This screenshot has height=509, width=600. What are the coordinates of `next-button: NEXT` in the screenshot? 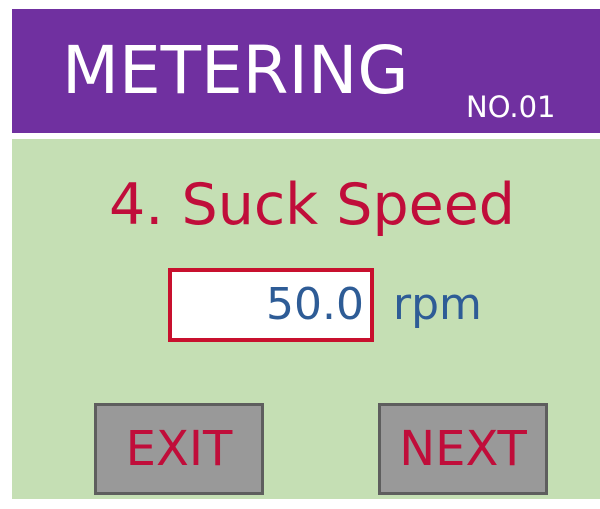 It's located at (463, 449).